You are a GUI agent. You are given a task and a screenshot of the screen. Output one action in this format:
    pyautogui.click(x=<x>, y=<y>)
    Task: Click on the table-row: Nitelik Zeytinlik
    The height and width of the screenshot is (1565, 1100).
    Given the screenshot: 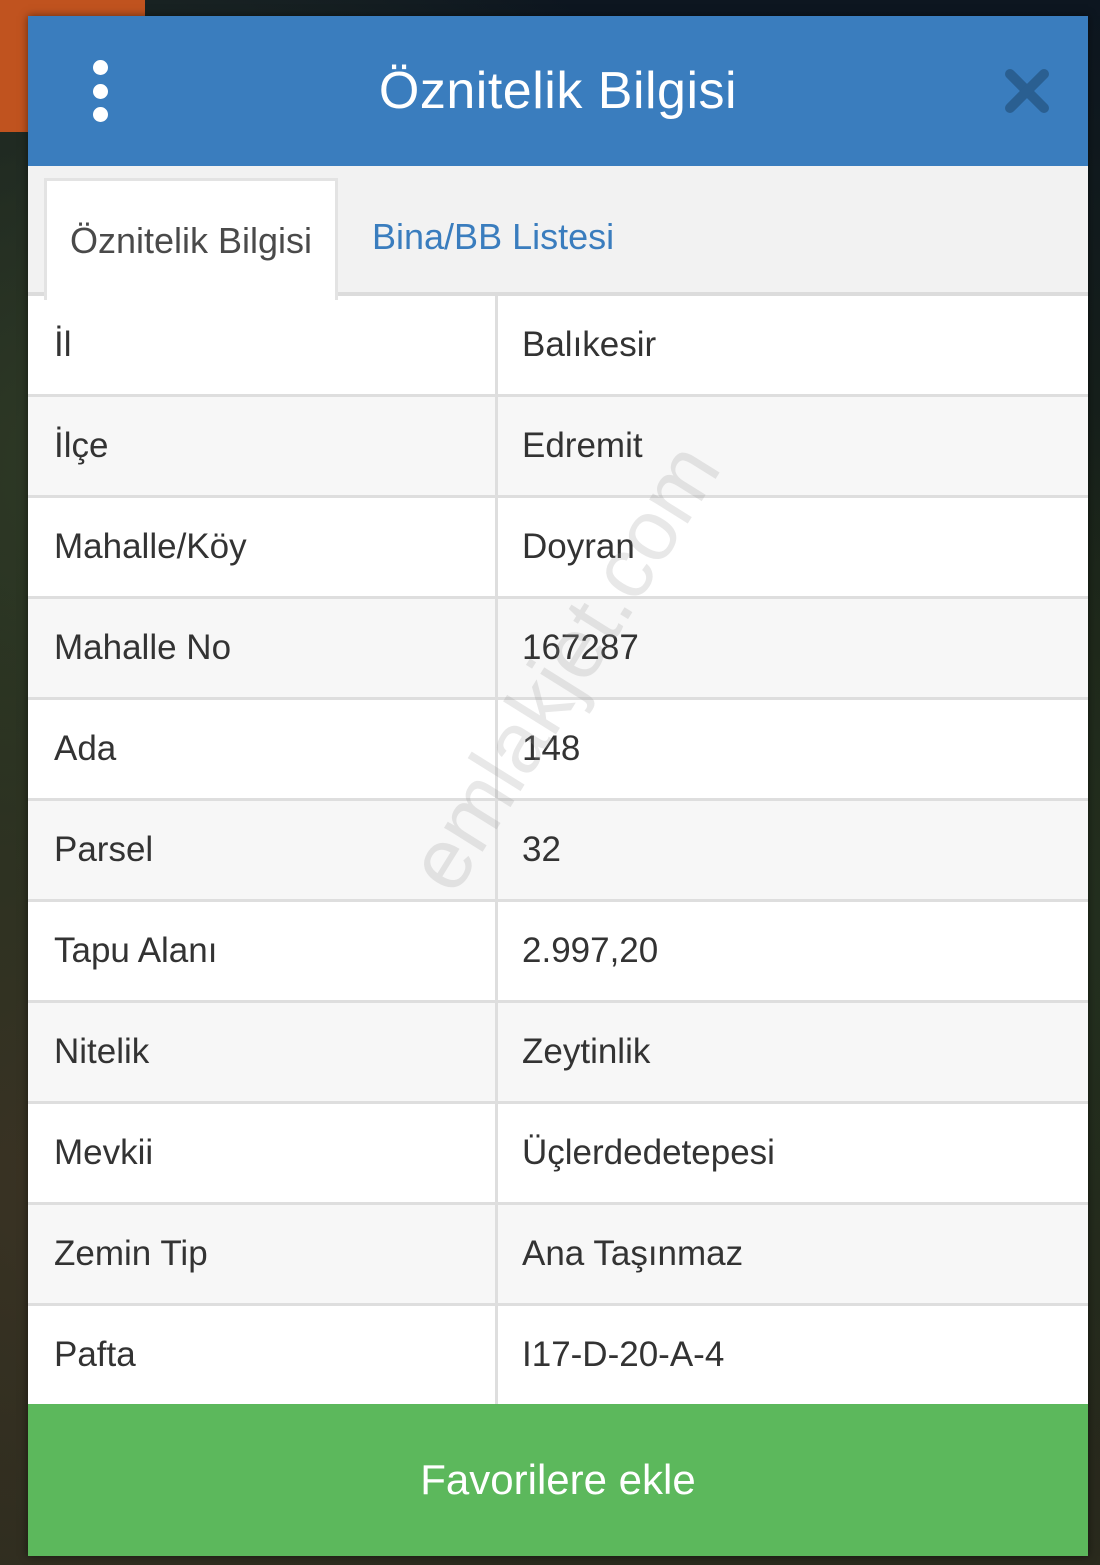 What is the action you would take?
    pyautogui.click(x=558, y=1053)
    